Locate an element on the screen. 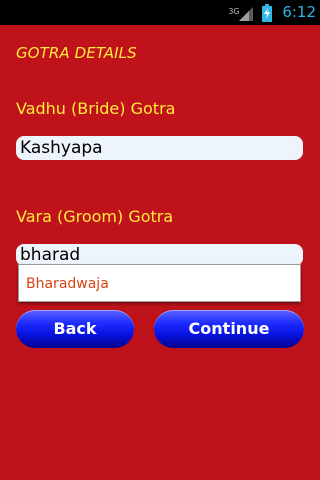 The height and width of the screenshot is (480, 320). battery-charging-icon is located at coordinates (267, 12).